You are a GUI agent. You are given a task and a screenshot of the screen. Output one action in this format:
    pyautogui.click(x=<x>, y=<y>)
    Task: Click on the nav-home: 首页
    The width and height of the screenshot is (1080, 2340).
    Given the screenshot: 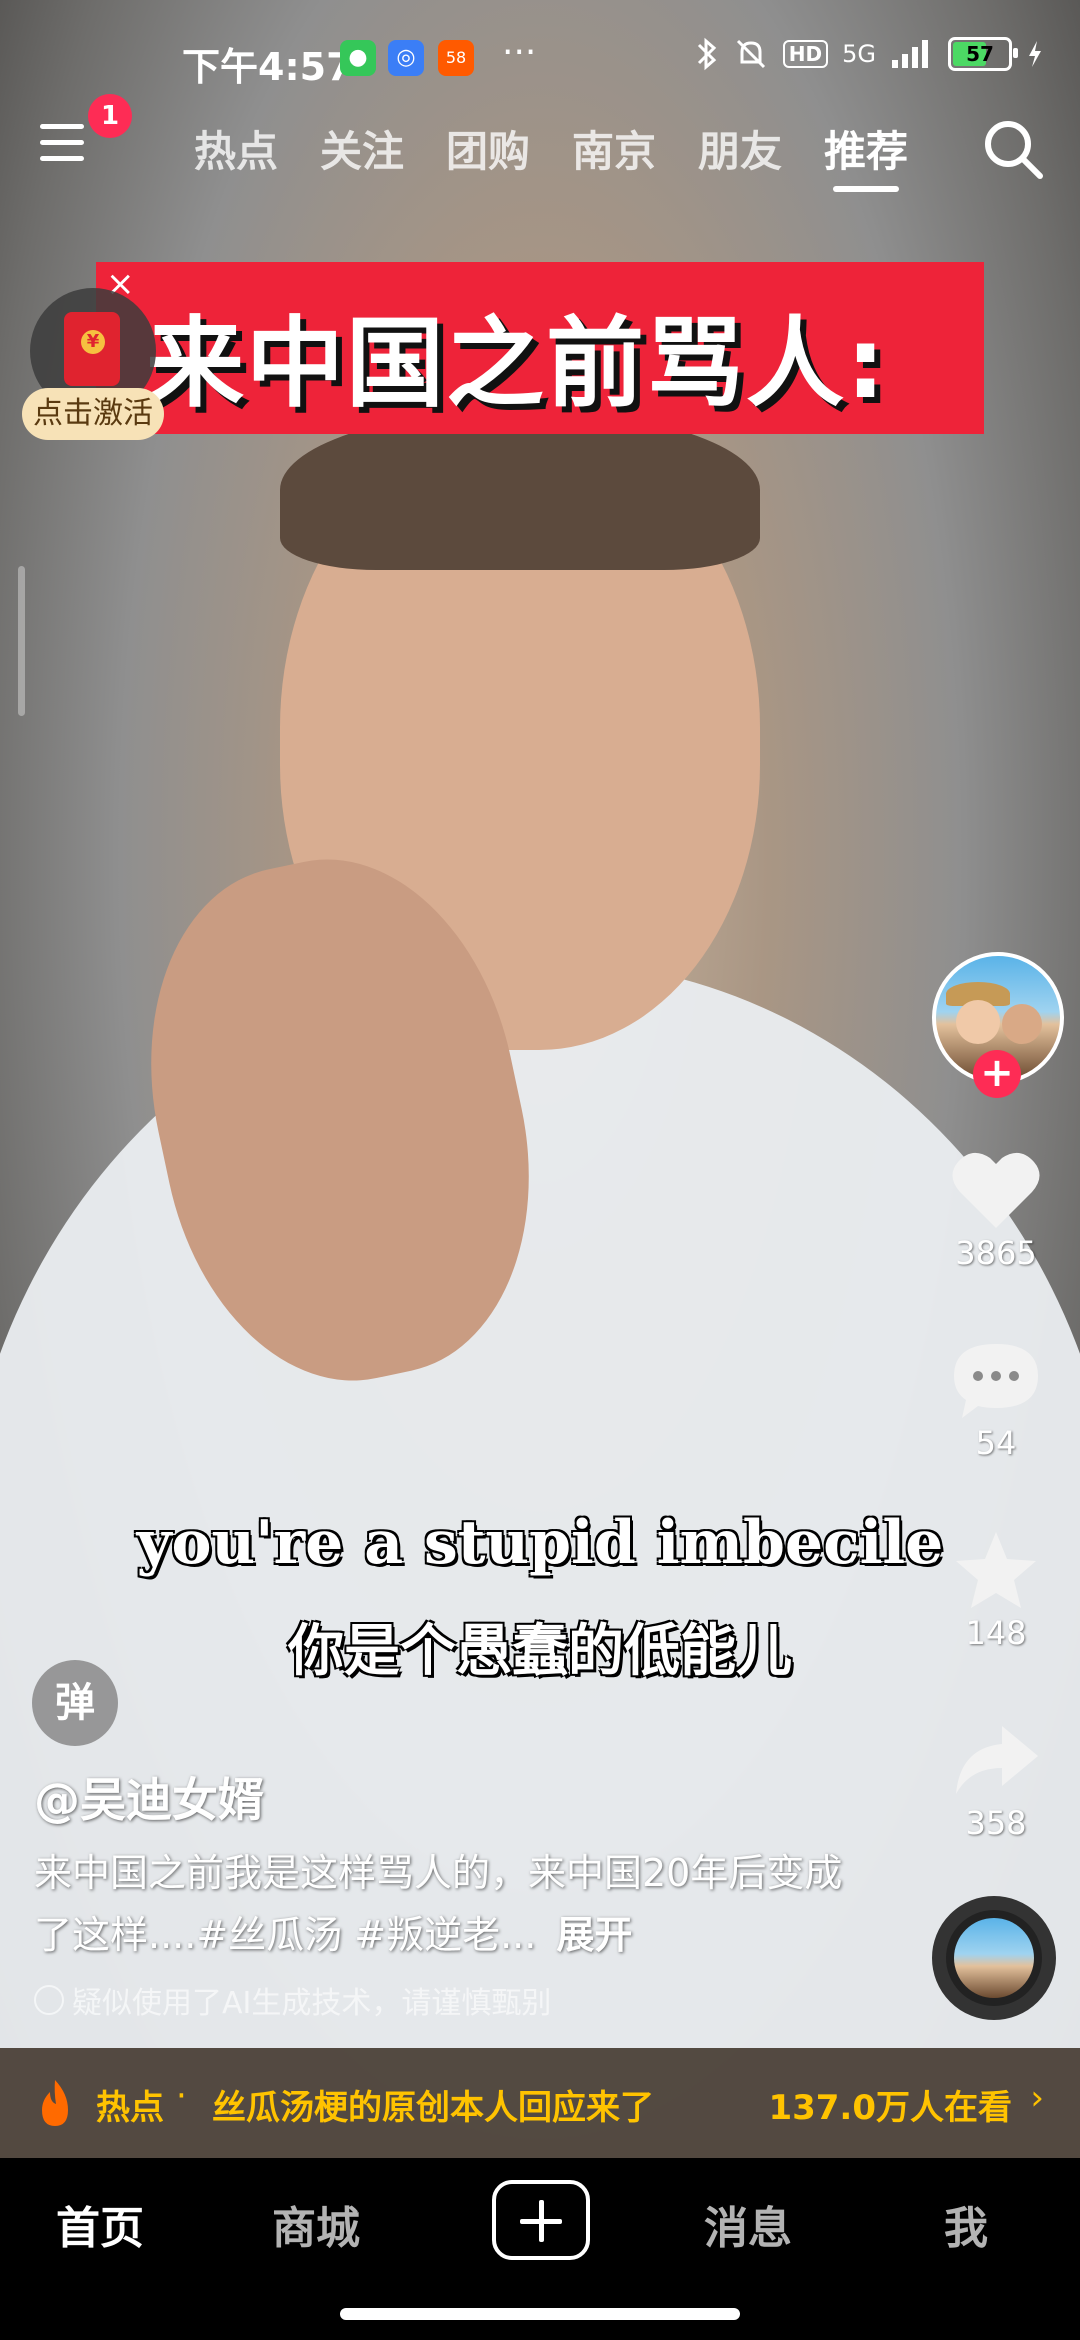 What is the action you would take?
    pyautogui.click(x=100, y=2224)
    